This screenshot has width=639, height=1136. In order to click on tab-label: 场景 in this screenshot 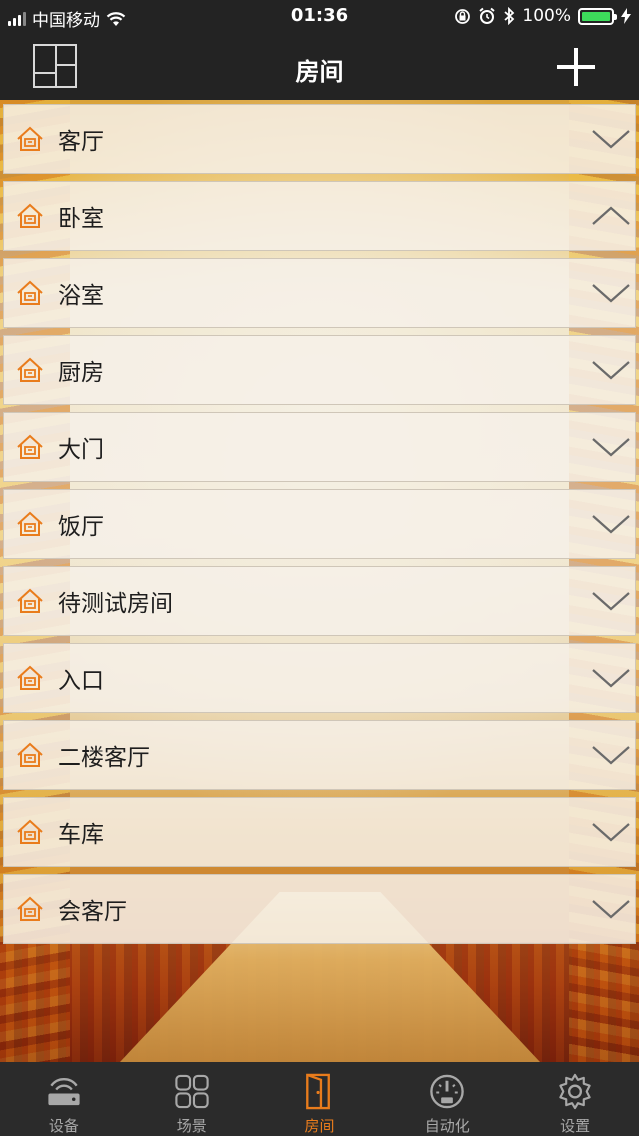, I will do `click(191, 1126)`.